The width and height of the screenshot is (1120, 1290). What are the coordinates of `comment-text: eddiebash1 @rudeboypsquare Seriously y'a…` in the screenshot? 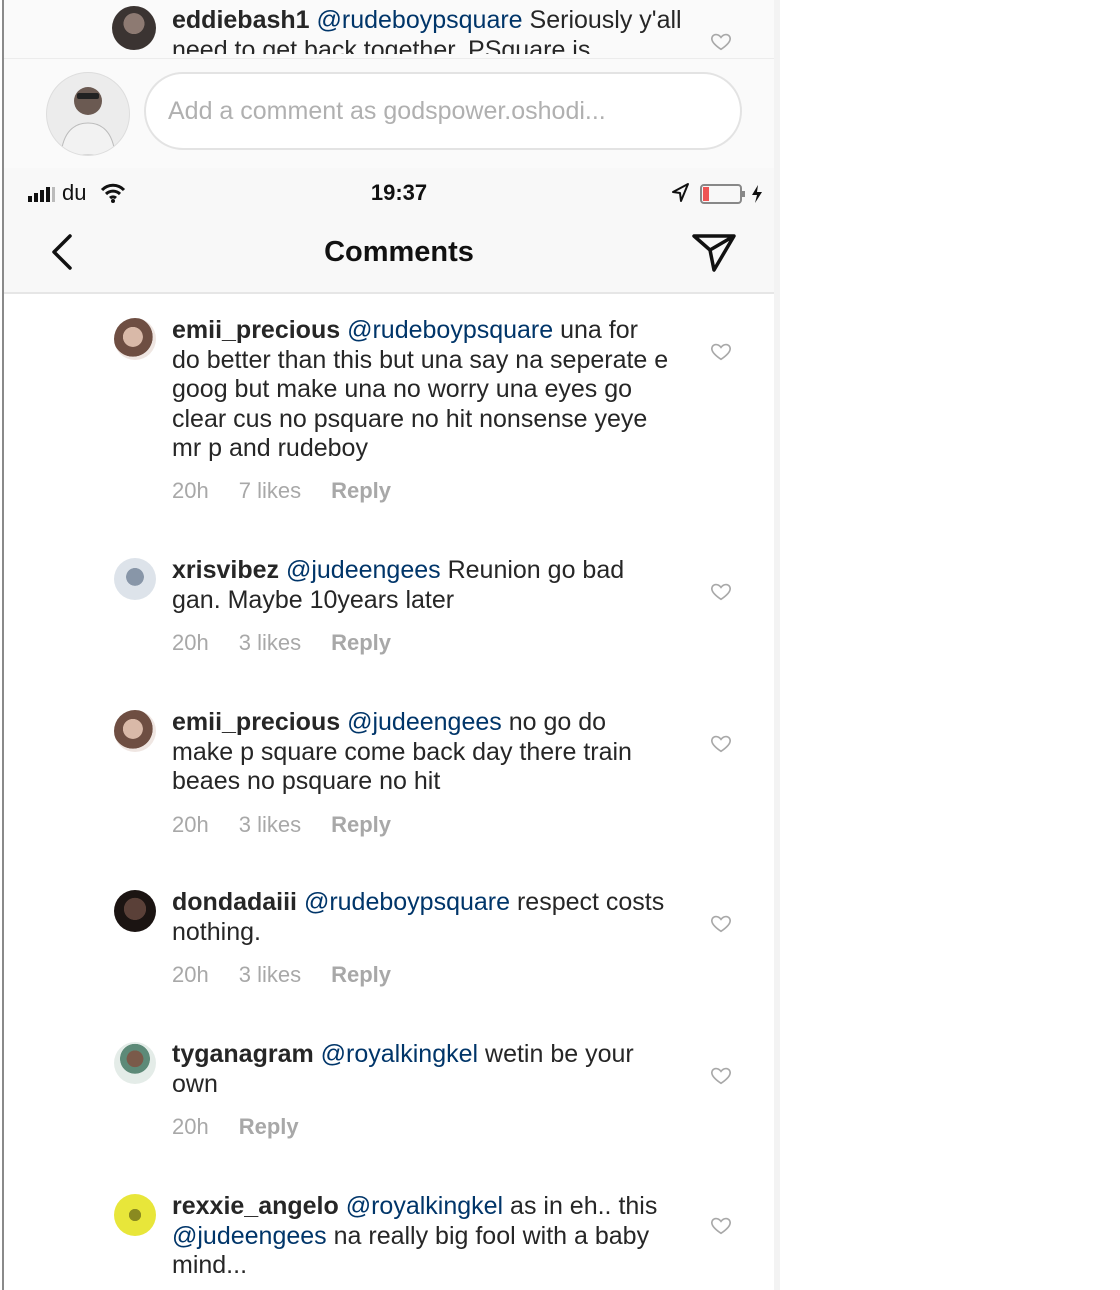 It's located at (432, 30).